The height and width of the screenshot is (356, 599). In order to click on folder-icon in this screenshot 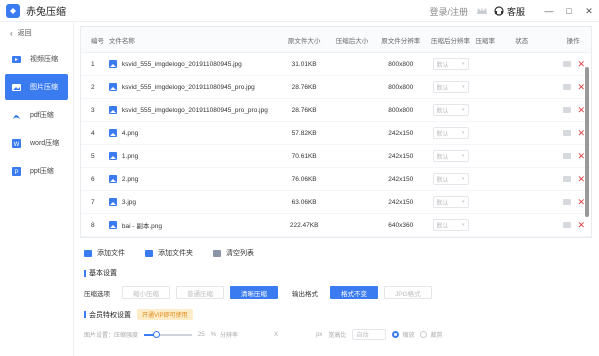, I will do `click(149, 253)`.